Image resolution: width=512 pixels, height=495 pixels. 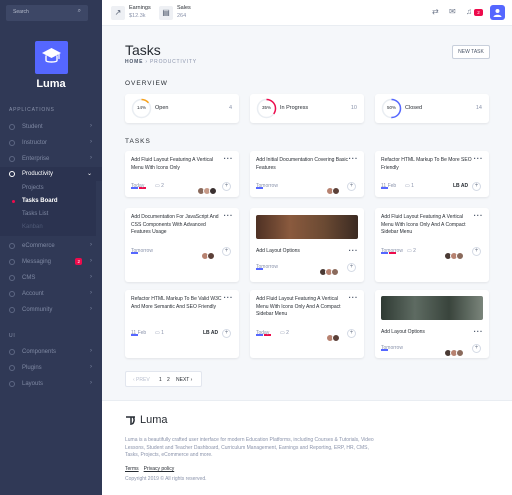 I want to click on notification-badge: 2, so click(x=478, y=12).